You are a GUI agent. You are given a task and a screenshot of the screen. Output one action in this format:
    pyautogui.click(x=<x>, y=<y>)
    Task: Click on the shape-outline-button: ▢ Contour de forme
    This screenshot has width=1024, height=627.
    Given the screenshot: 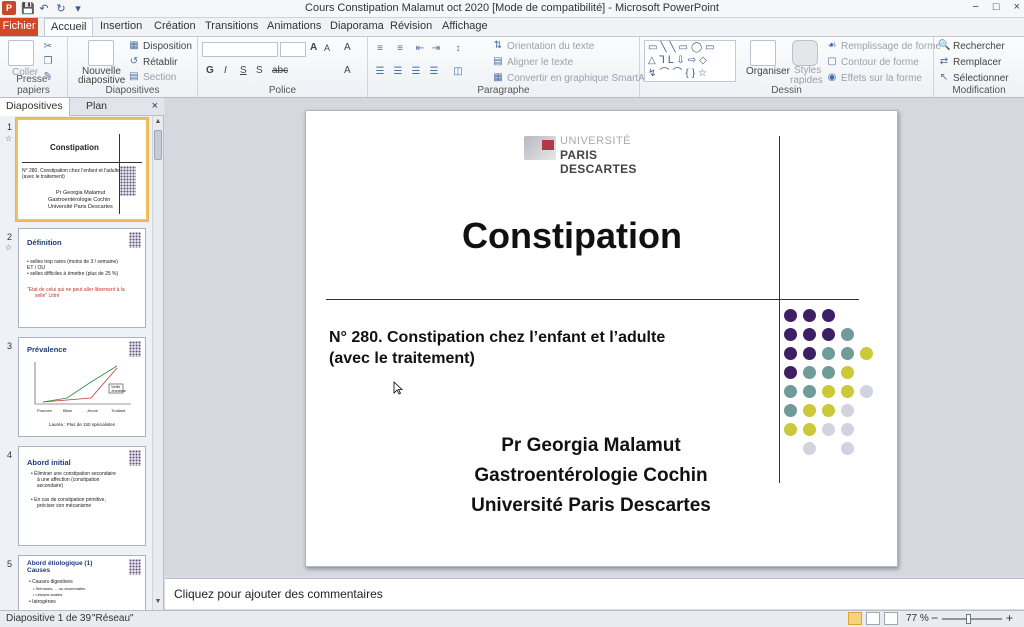 What is the action you would take?
    pyautogui.click(x=872, y=62)
    